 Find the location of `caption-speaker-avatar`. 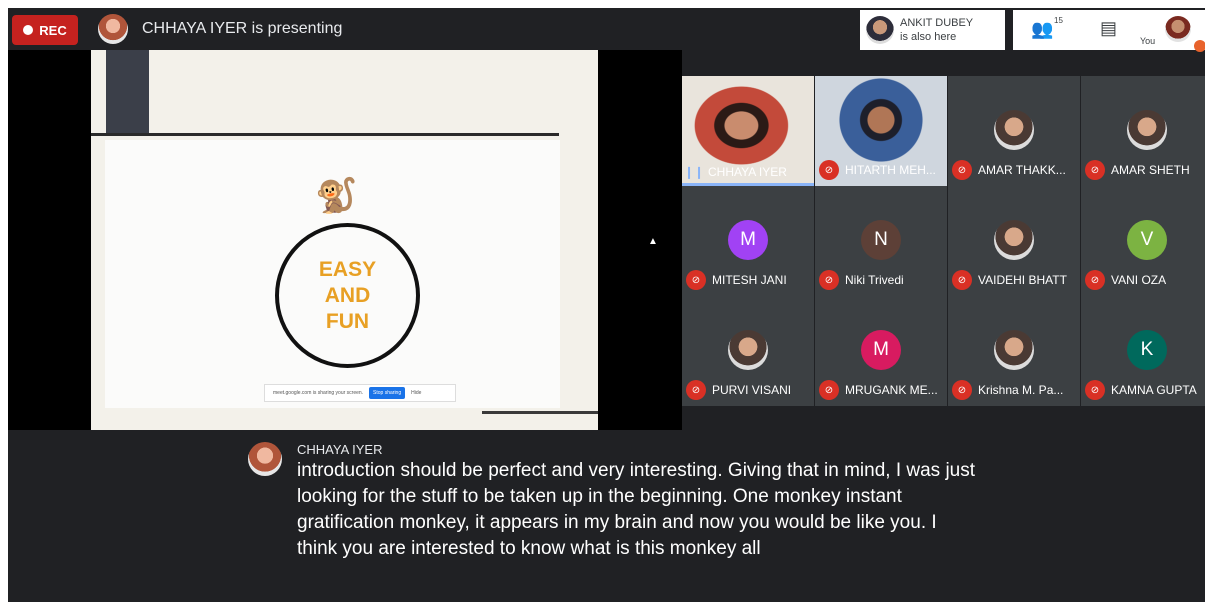

caption-speaker-avatar is located at coordinates (265, 459).